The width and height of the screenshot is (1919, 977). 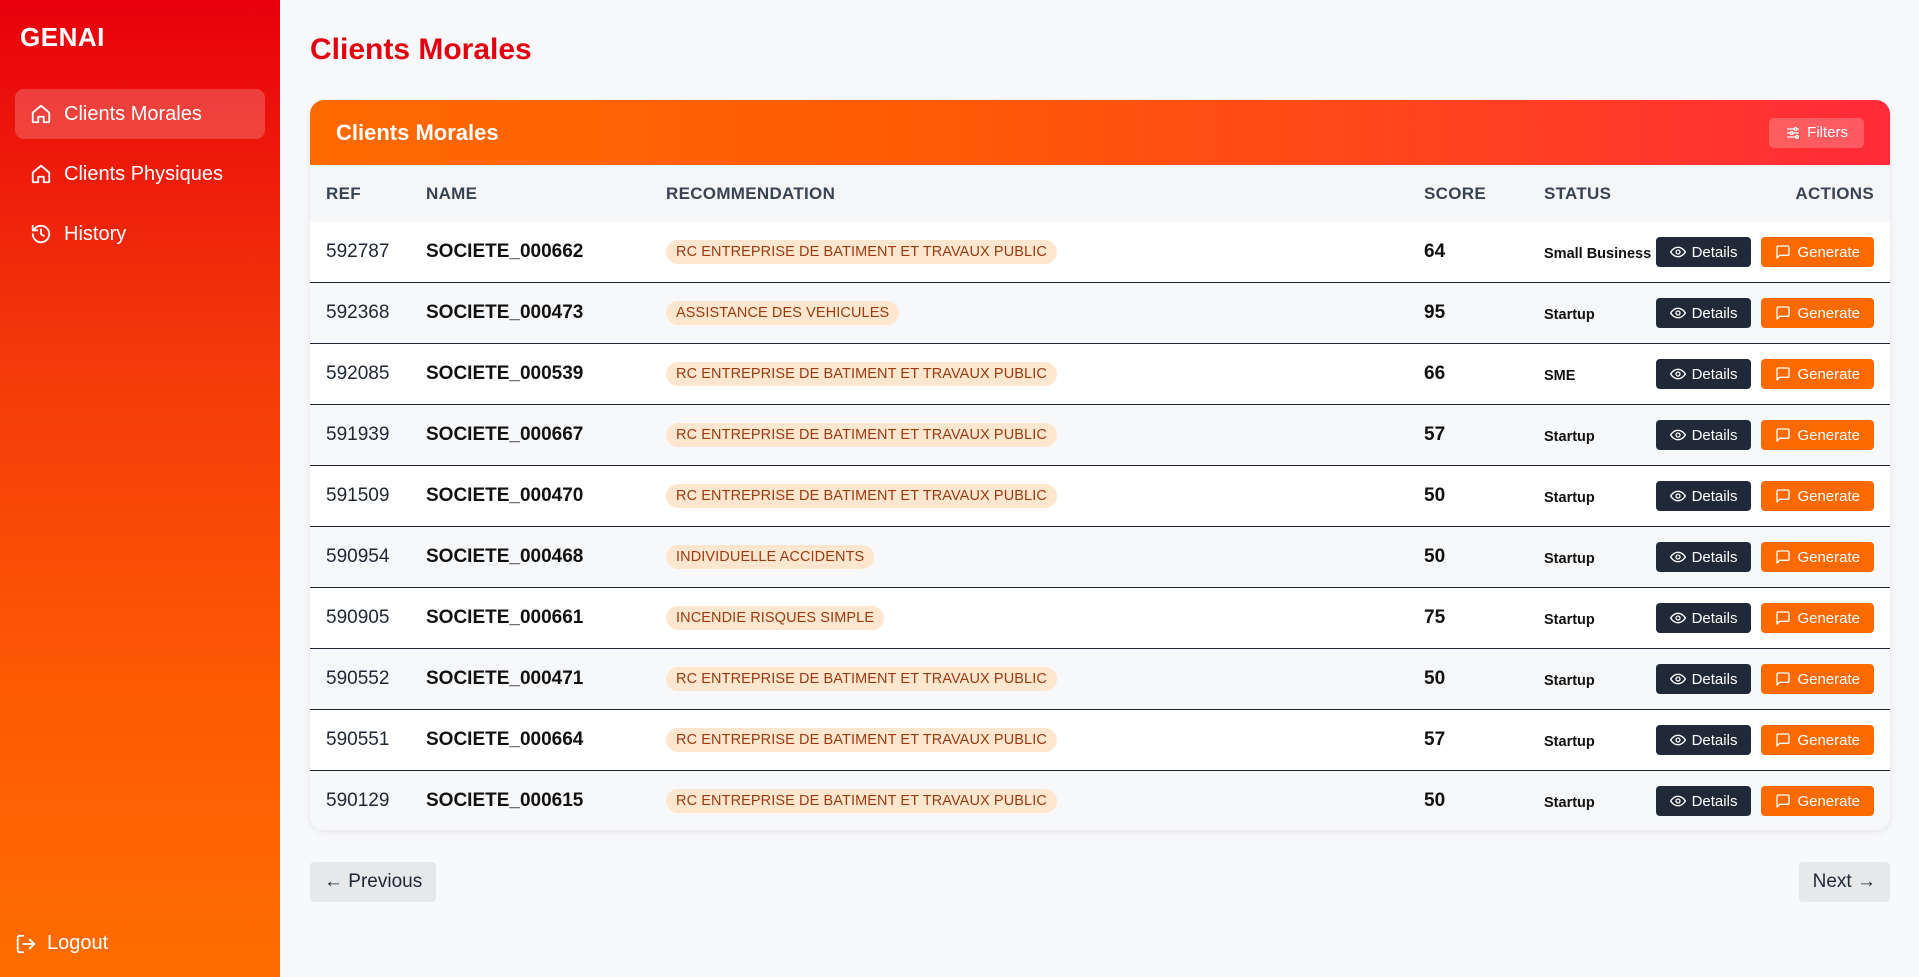 What do you see at coordinates (770, 557) in the screenshot?
I see `recommendation-badge: INDIVIDUELLE ACCIDENTS` at bounding box center [770, 557].